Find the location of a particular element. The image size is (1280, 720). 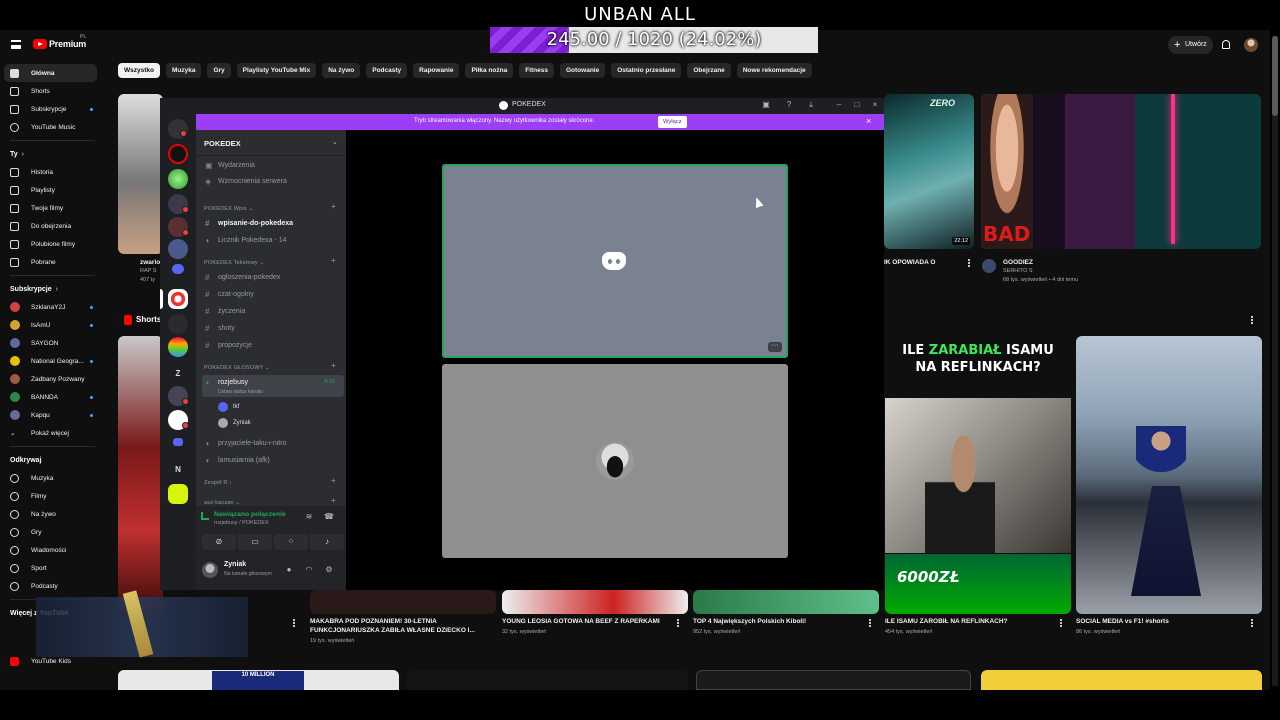

you-header: Ty › is located at coordinates (52, 154).